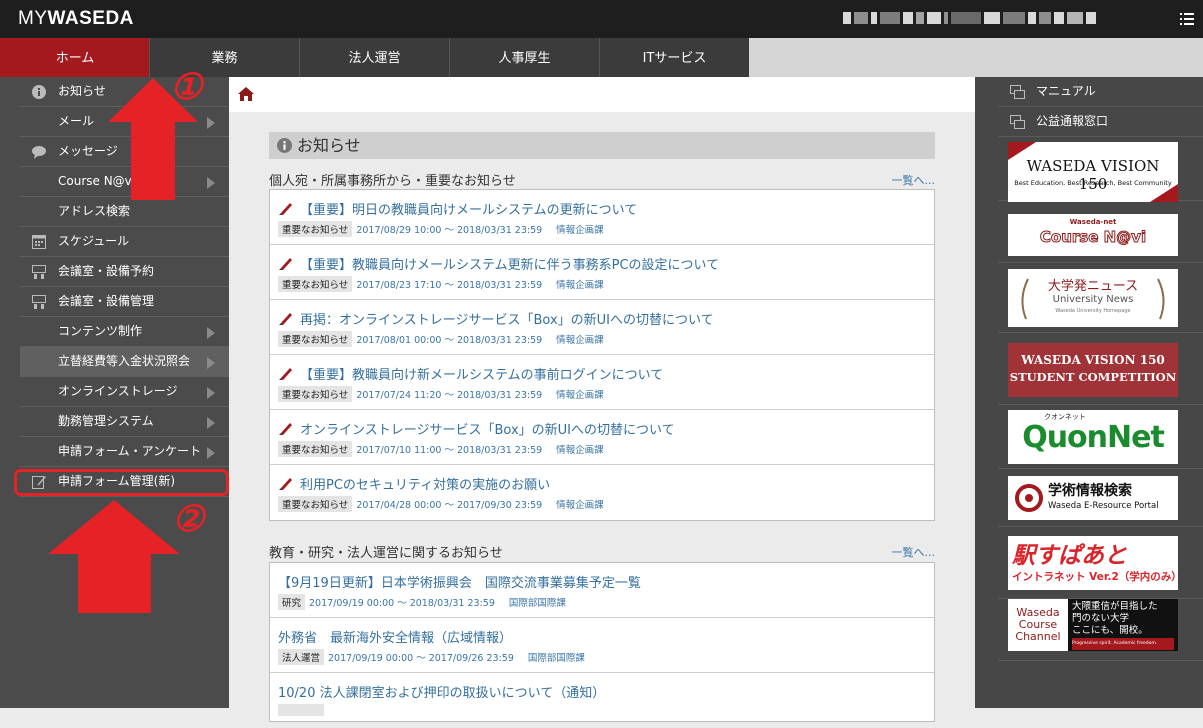 This screenshot has height=728, width=1203. I want to click on tab-it-service: ITサービス, so click(674, 57).